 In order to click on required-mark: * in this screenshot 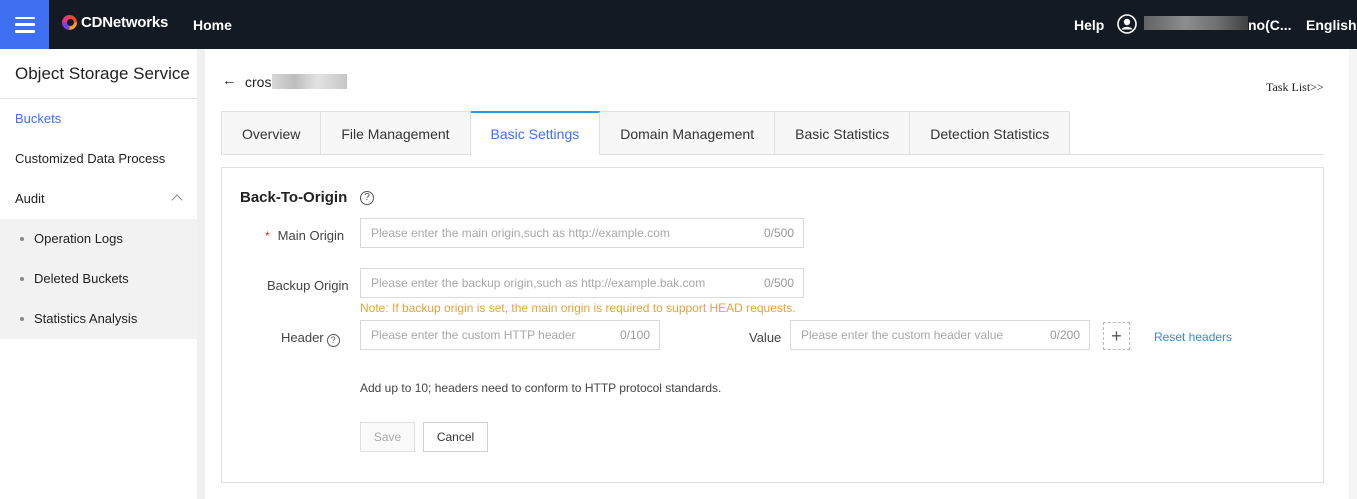, I will do `click(267, 236)`.